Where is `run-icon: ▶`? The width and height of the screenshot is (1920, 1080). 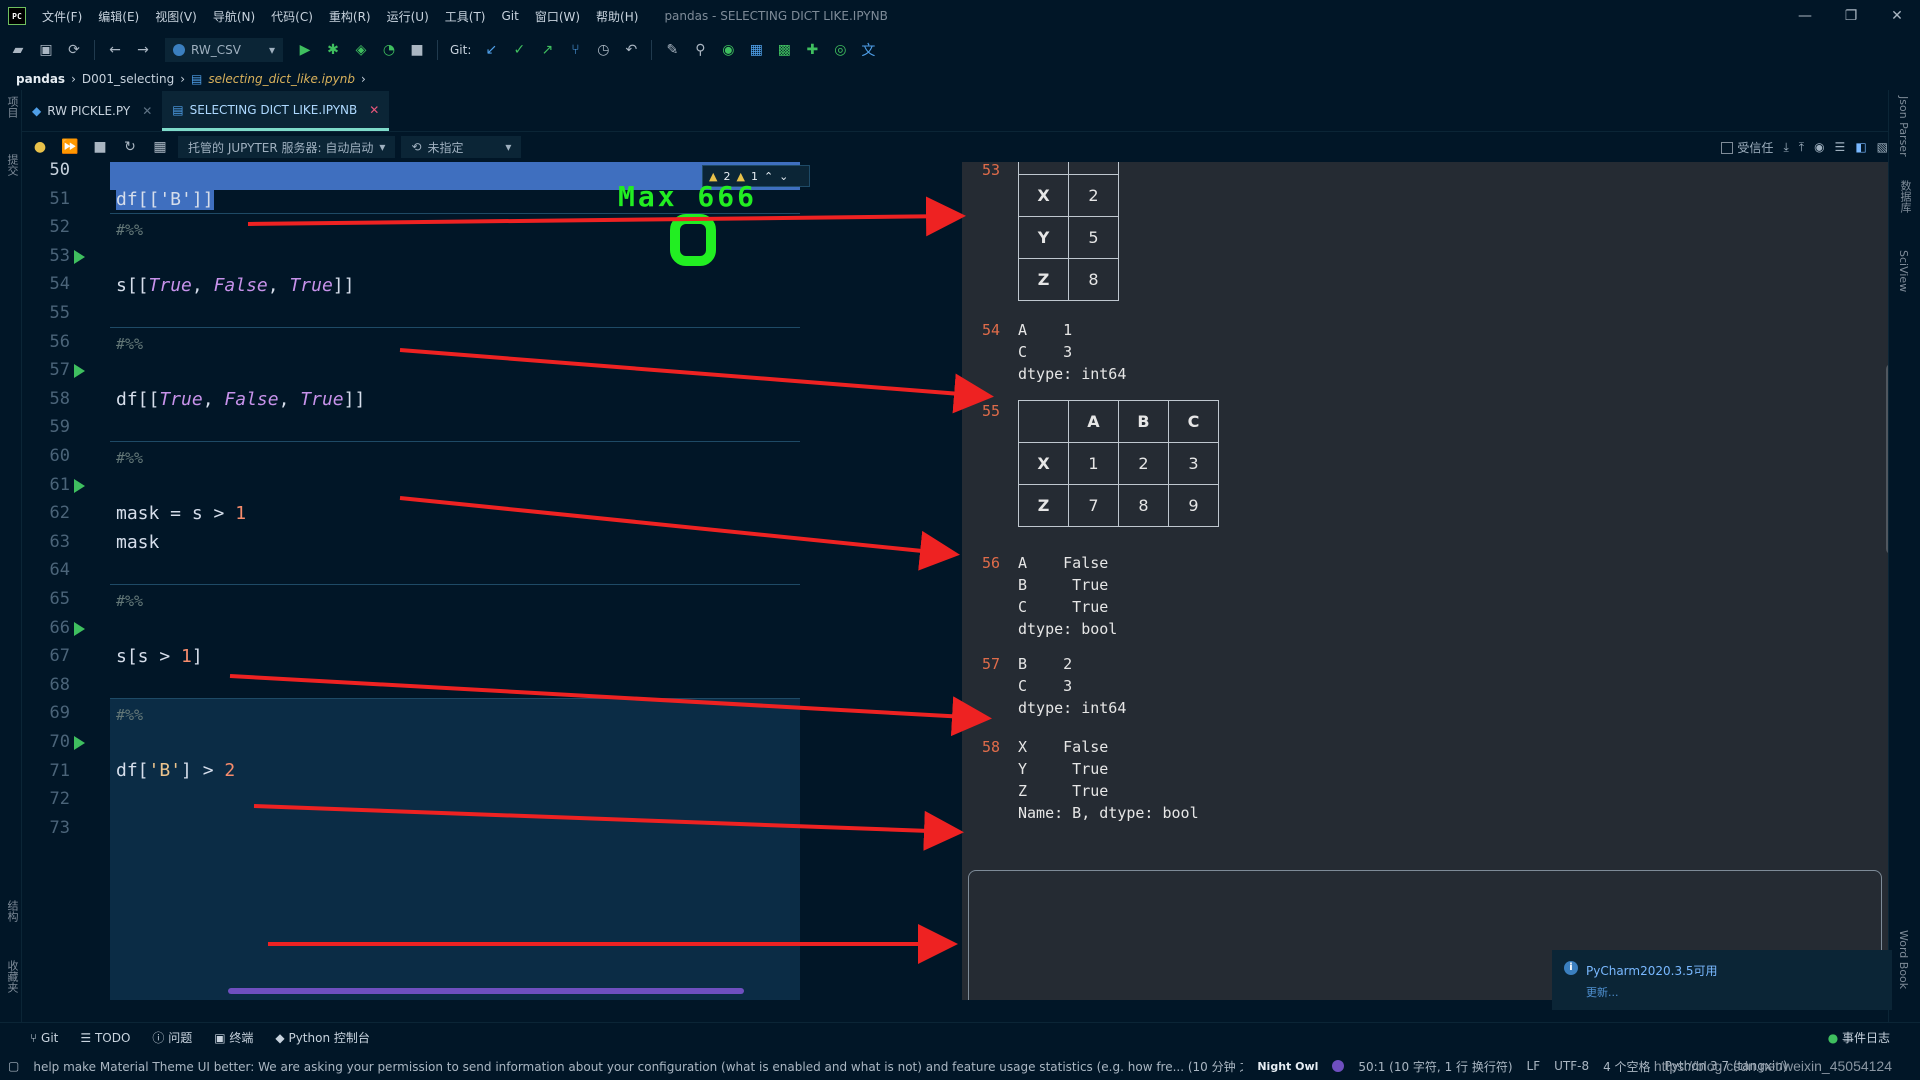 run-icon: ▶ is located at coordinates (305, 50).